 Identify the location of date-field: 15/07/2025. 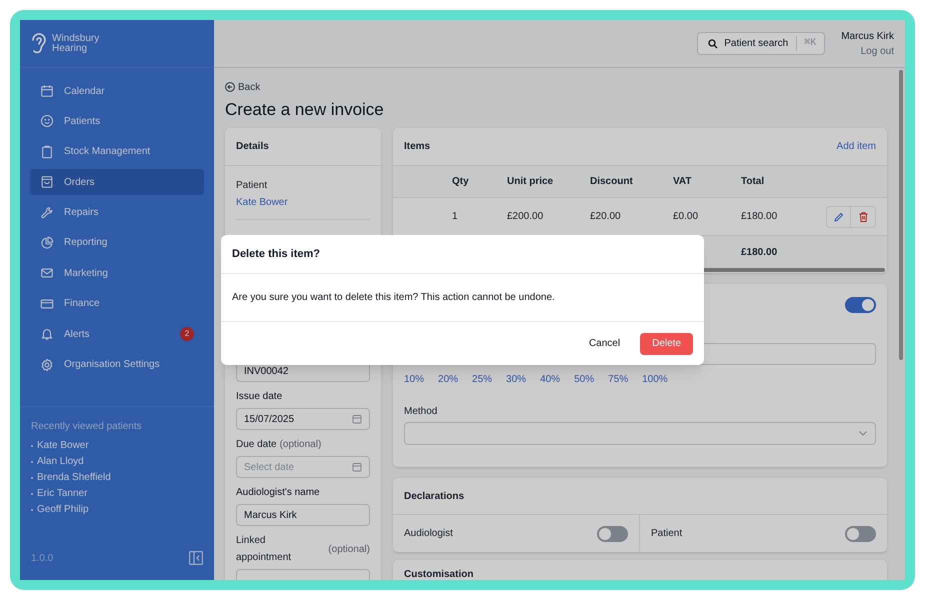
(303, 419).